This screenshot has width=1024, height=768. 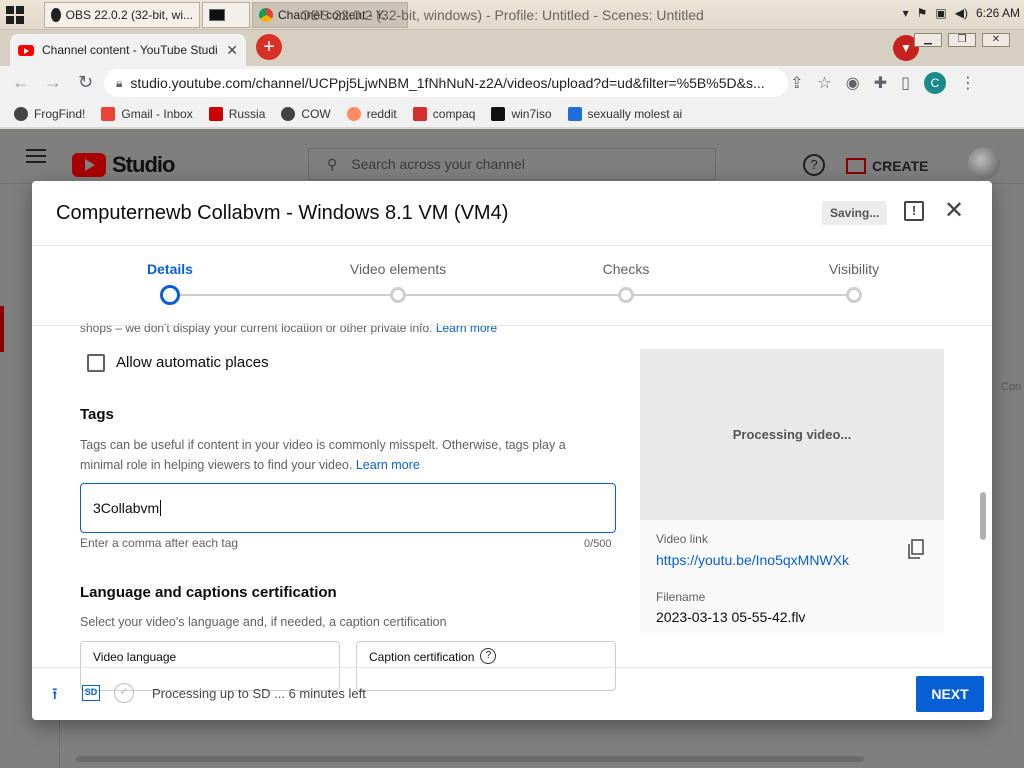 I want to click on lock-icon: 🔒︎, so click(x=119, y=82).